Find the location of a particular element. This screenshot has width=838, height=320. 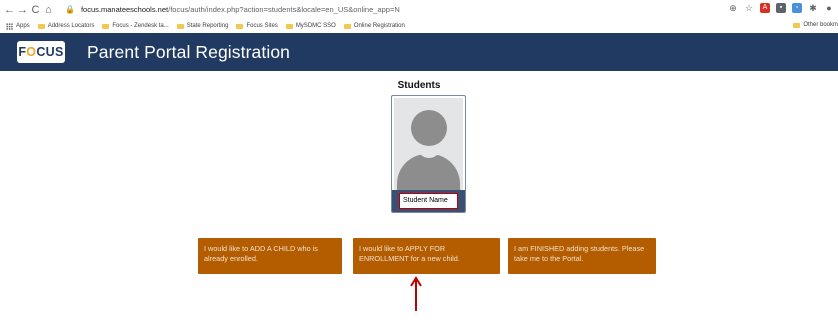

browser-extensions: ⊕ ☆ A ▪ ▫ ✱ ● is located at coordinates (781, 8).